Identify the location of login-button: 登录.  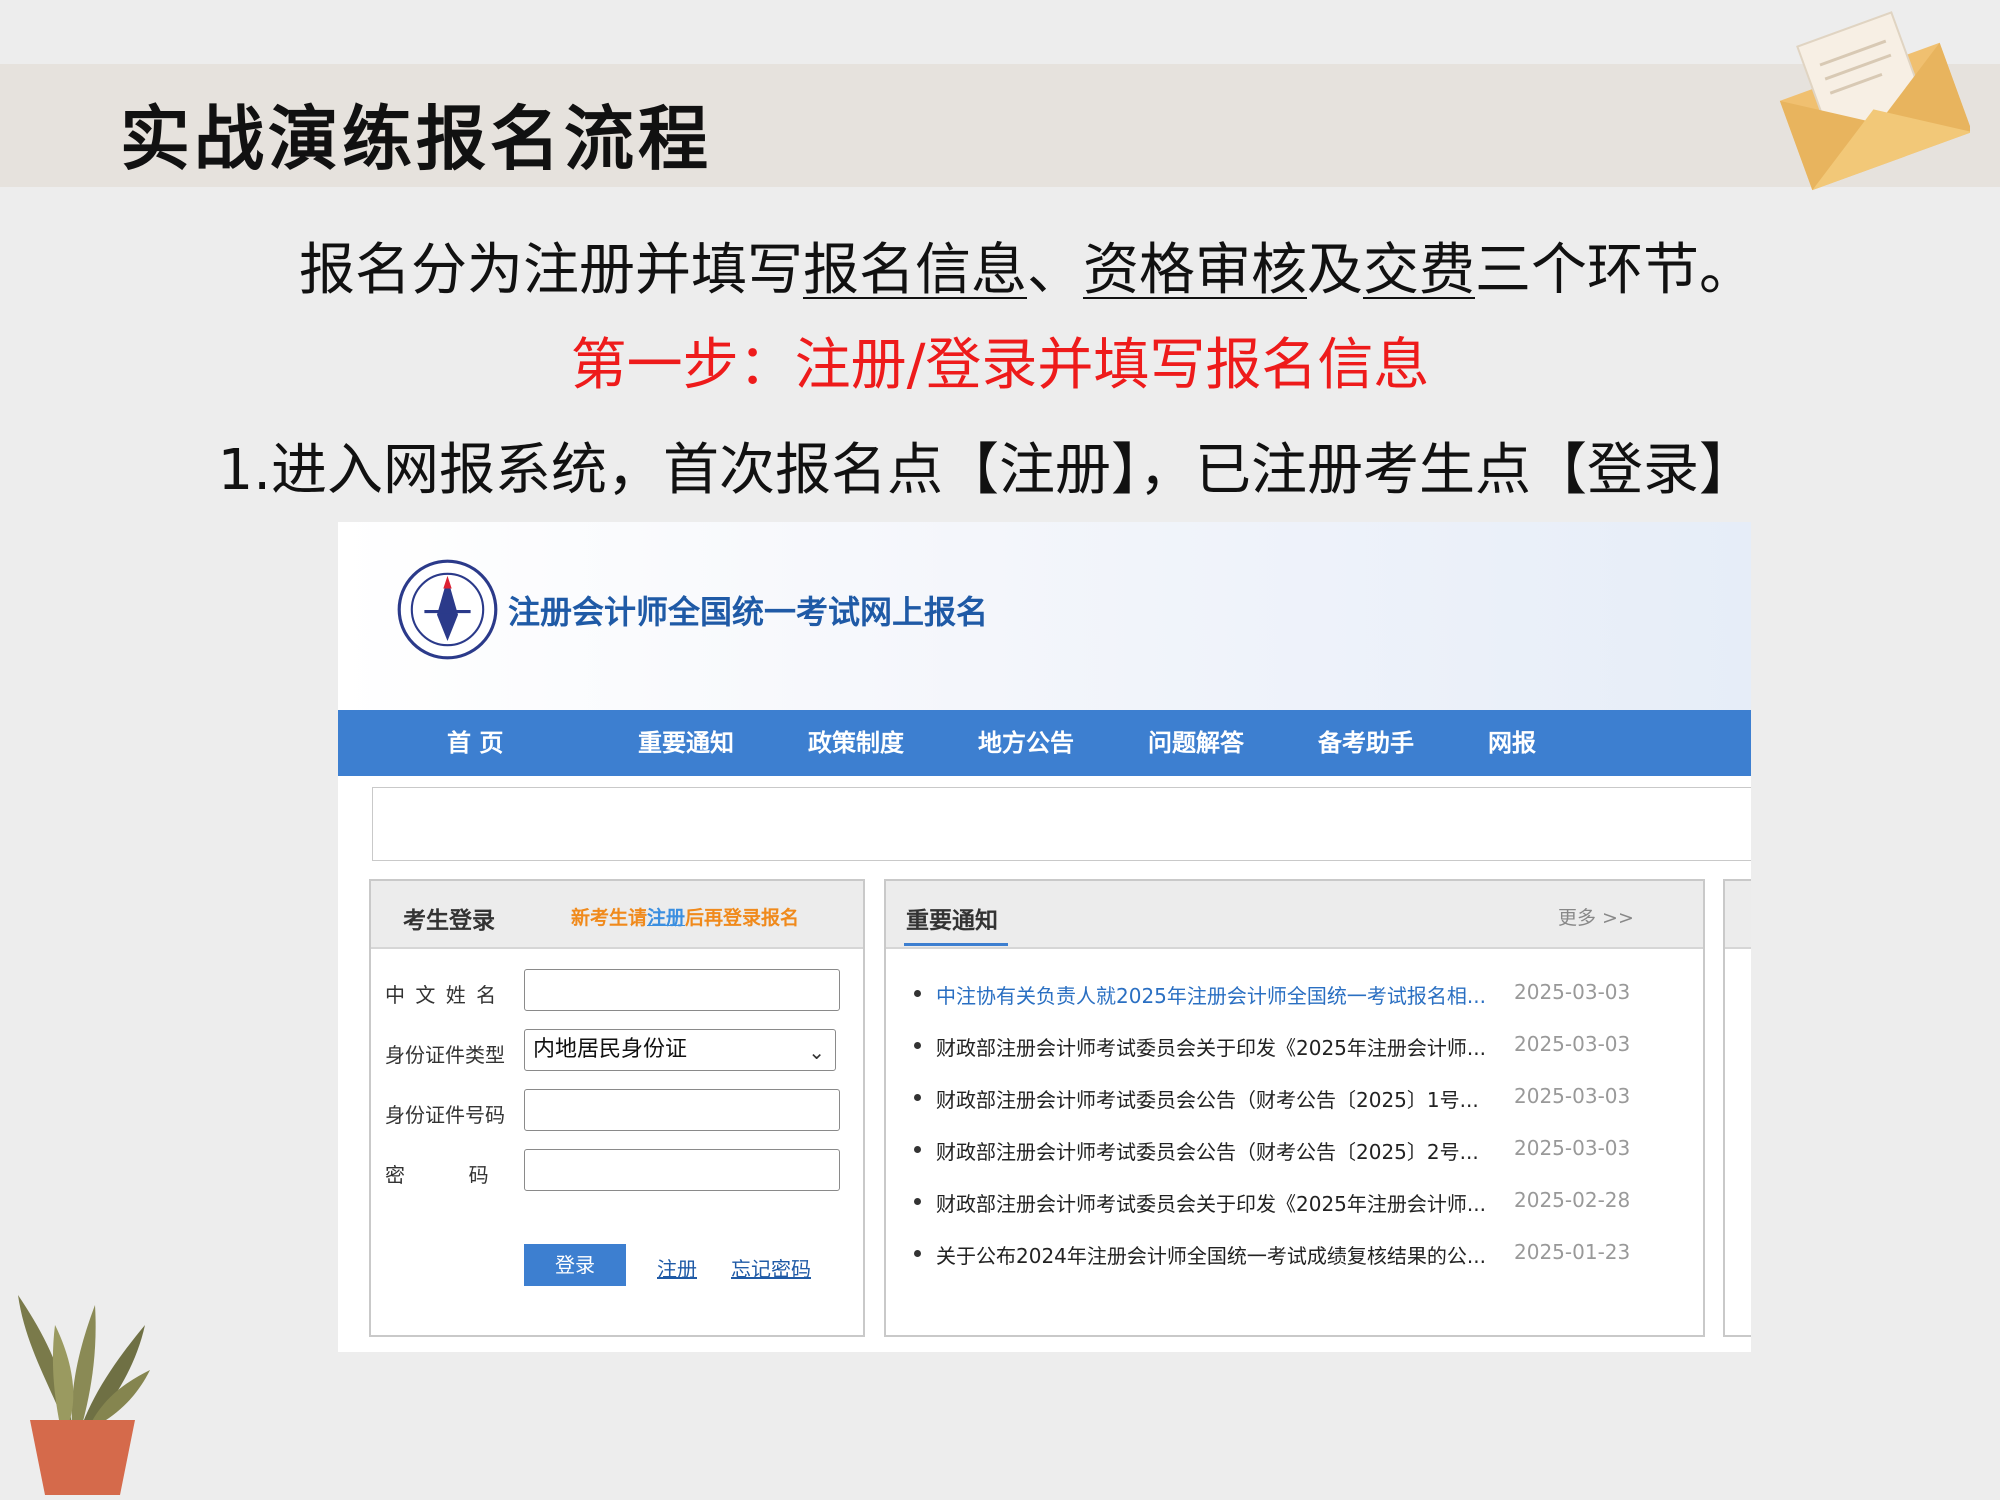
(575, 1265).